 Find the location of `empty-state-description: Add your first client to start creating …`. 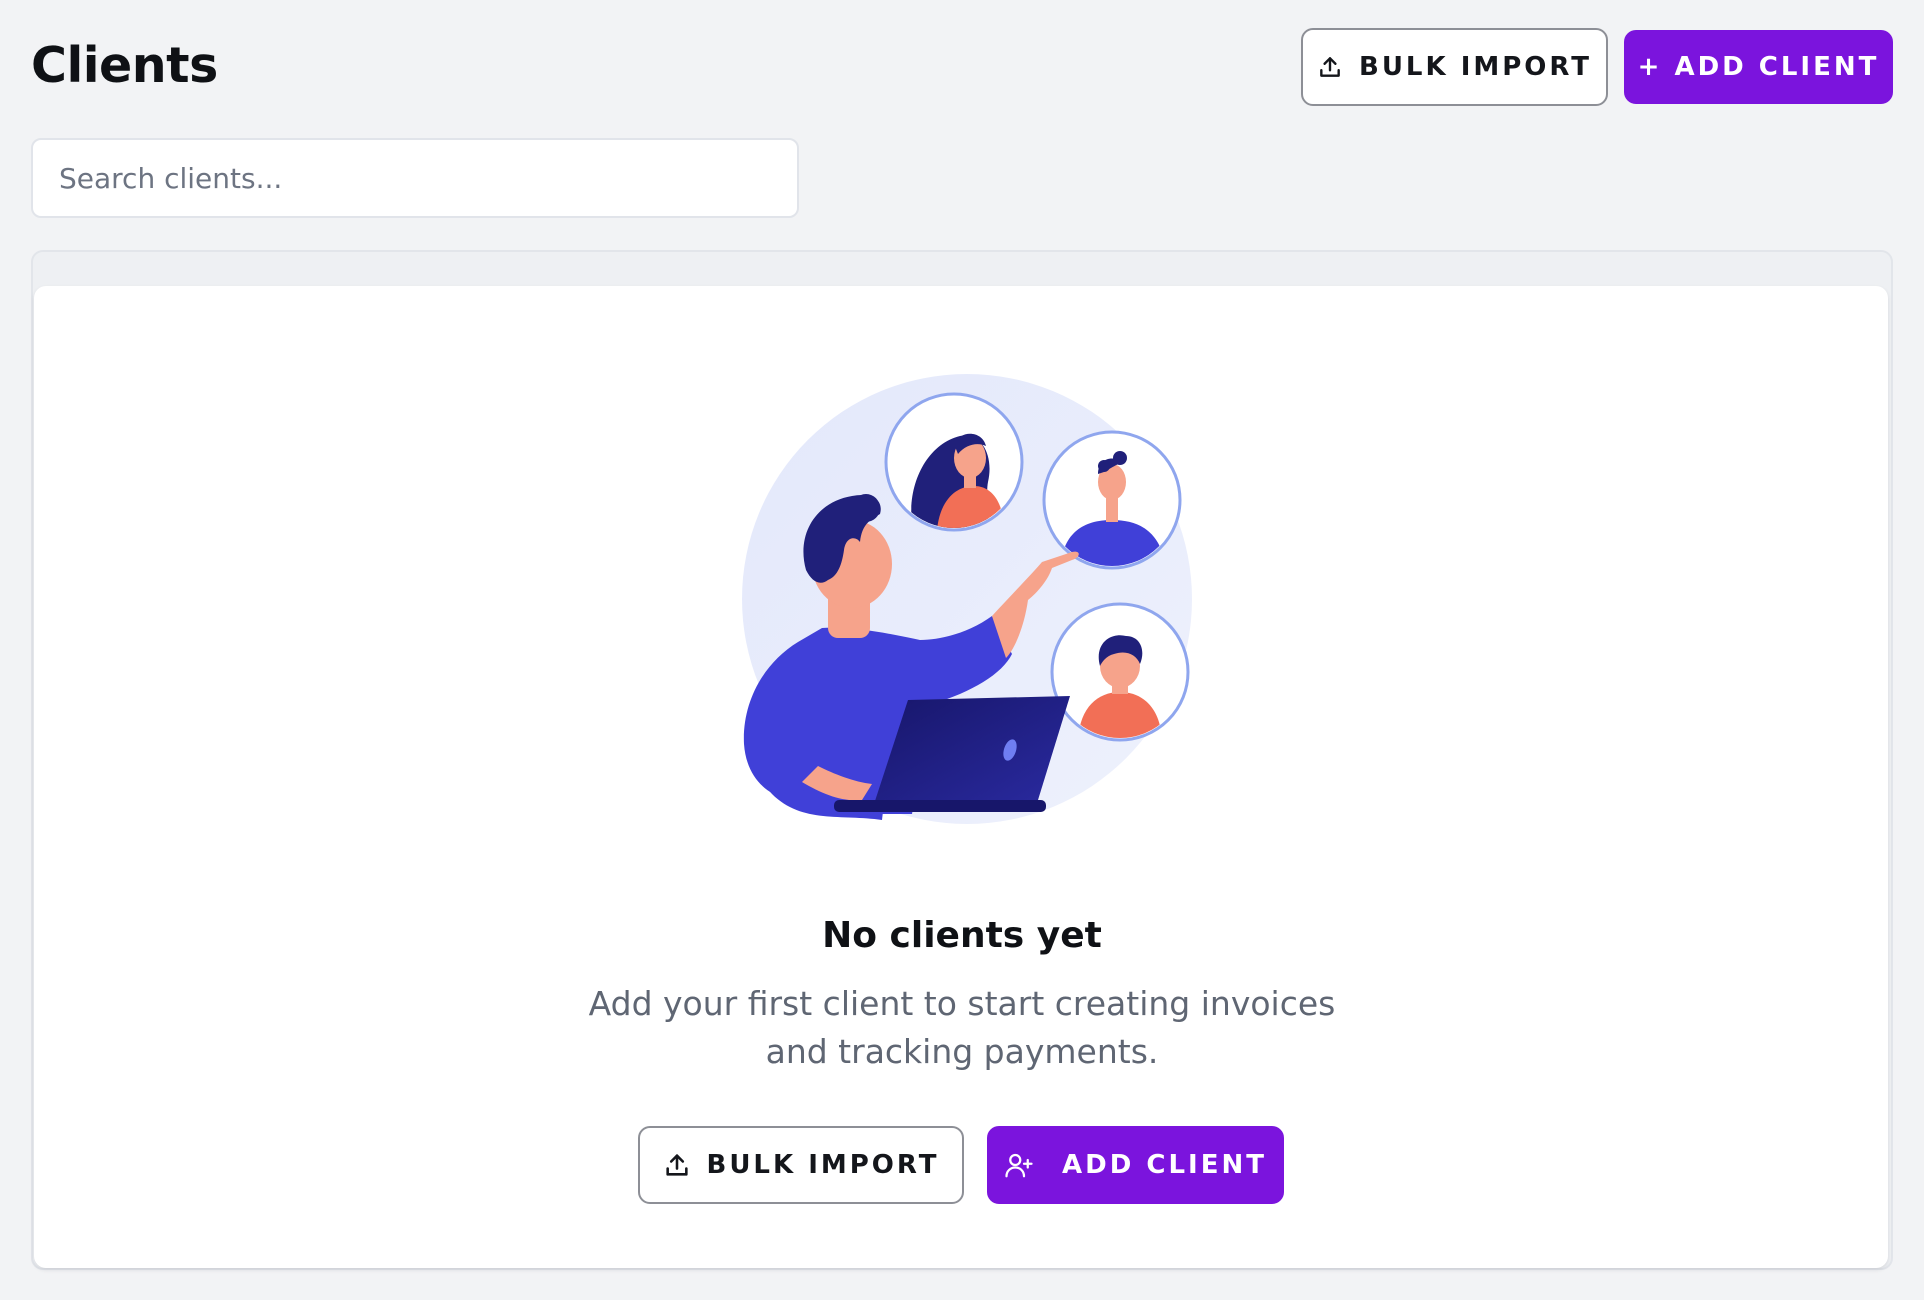

empty-state-description: Add your first client to start creating … is located at coordinates (962, 1027).